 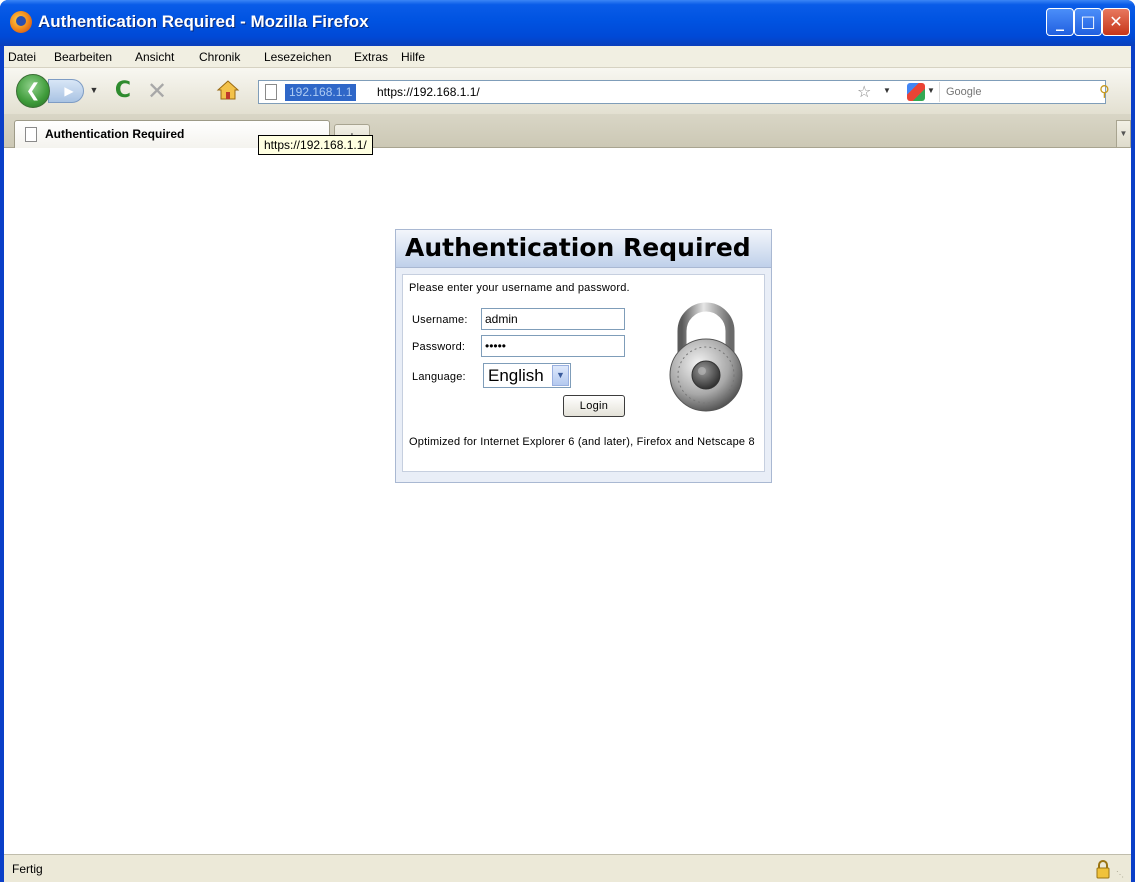 What do you see at coordinates (594, 406) in the screenshot?
I see `login-button: Login` at bounding box center [594, 406].